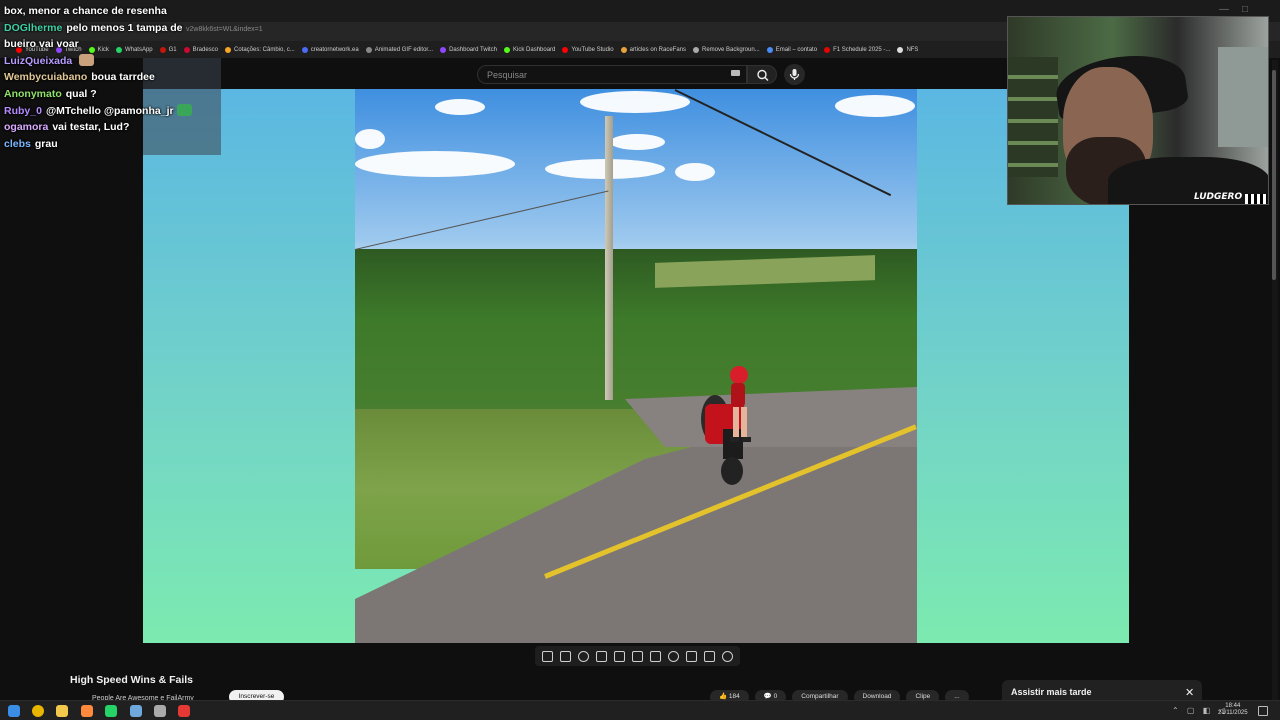 The image size is (1280, 720). I want to click on bookmark-item: creatornetwork.ea, so click(330, 49).